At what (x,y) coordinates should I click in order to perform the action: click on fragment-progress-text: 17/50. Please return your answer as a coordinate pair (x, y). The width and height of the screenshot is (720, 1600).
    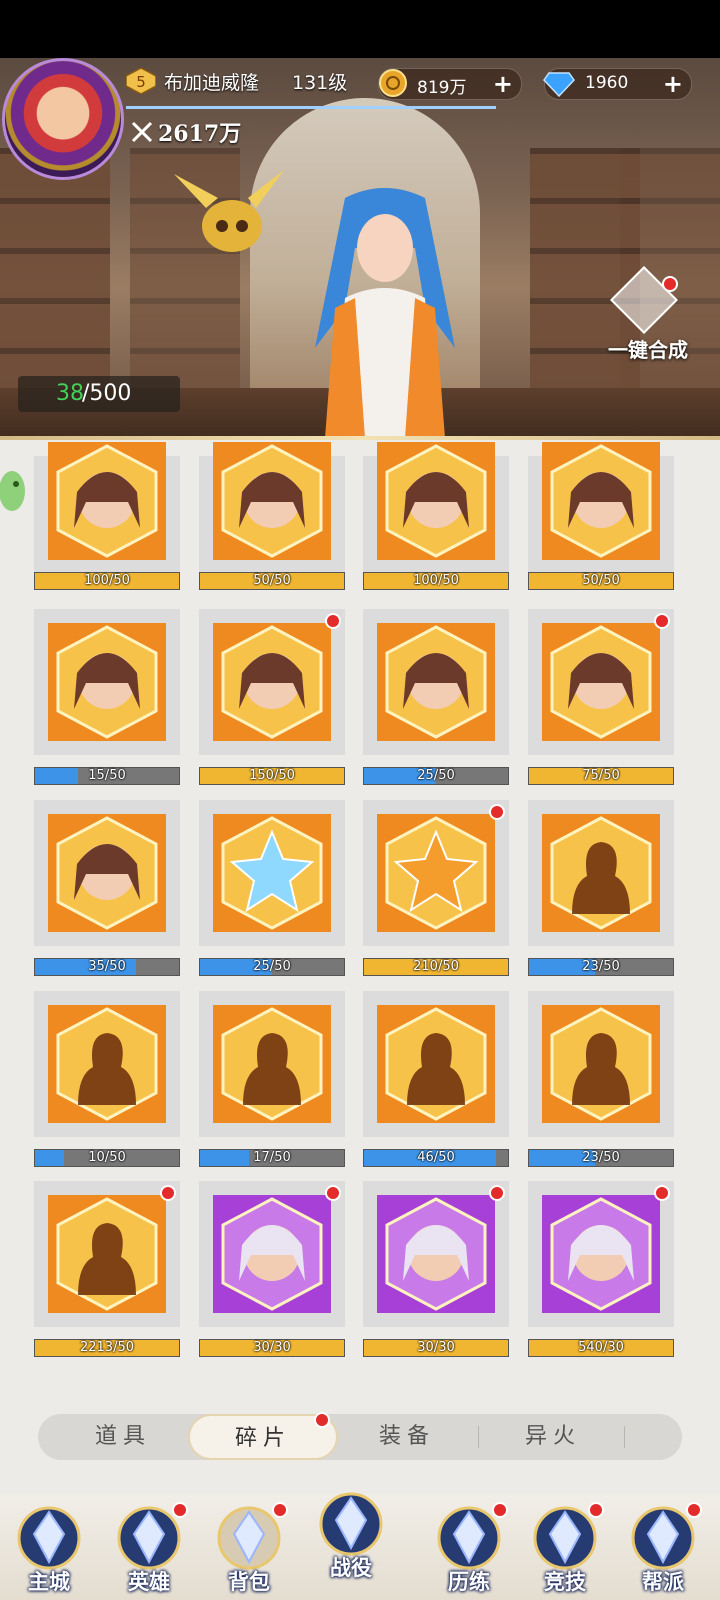
    Looking at the image, I should click on (272, 1157).